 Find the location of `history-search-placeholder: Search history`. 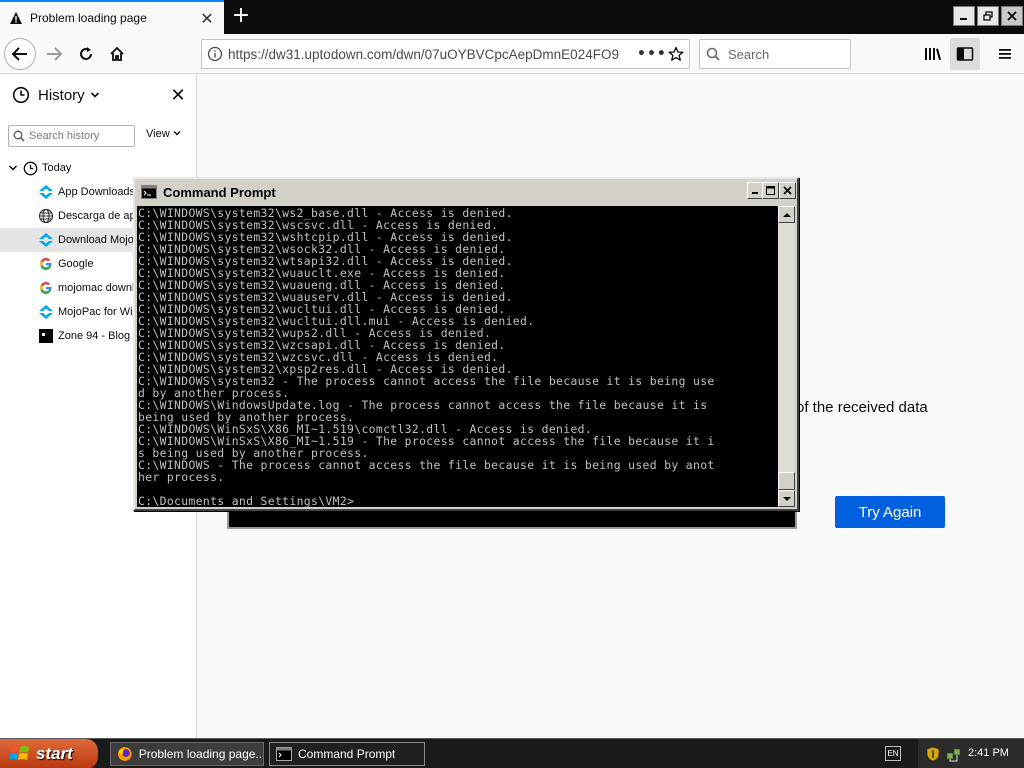

history-search-placeholder: Search history is located at coordinates (64, 136).